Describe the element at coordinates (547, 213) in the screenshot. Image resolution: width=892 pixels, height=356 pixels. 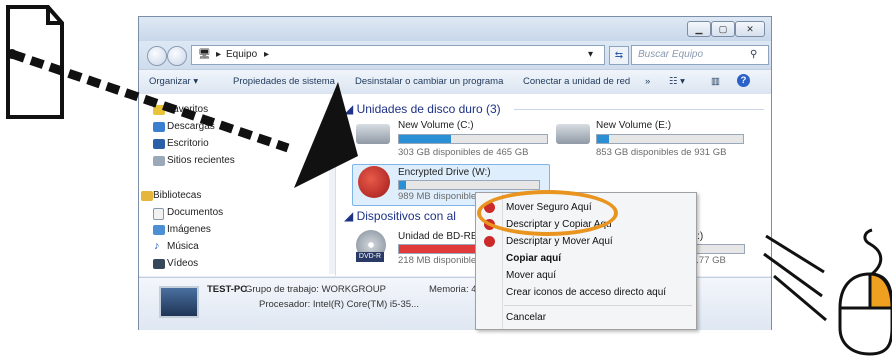
I see `highlight-ellipse` at that location.